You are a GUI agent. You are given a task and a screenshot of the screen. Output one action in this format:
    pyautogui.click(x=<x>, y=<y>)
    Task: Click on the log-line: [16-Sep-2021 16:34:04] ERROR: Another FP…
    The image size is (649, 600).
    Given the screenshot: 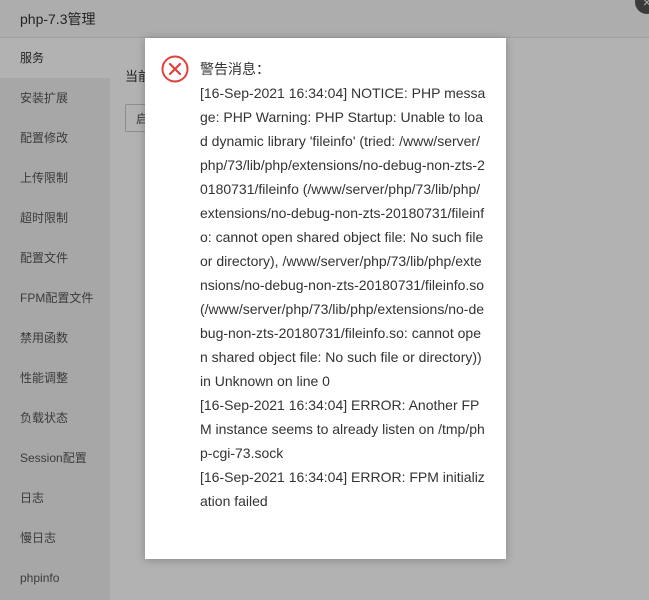 What is the action you would take?
    pyautogui.click(x=342, y=429)
    